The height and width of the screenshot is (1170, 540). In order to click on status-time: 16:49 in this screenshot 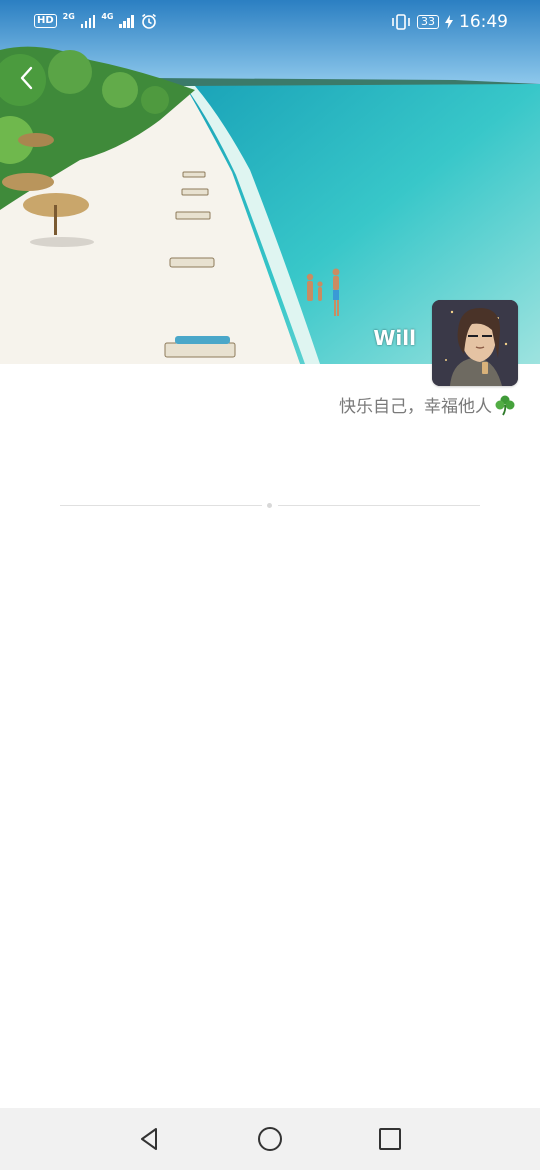, I will do `click(483, 22)`.